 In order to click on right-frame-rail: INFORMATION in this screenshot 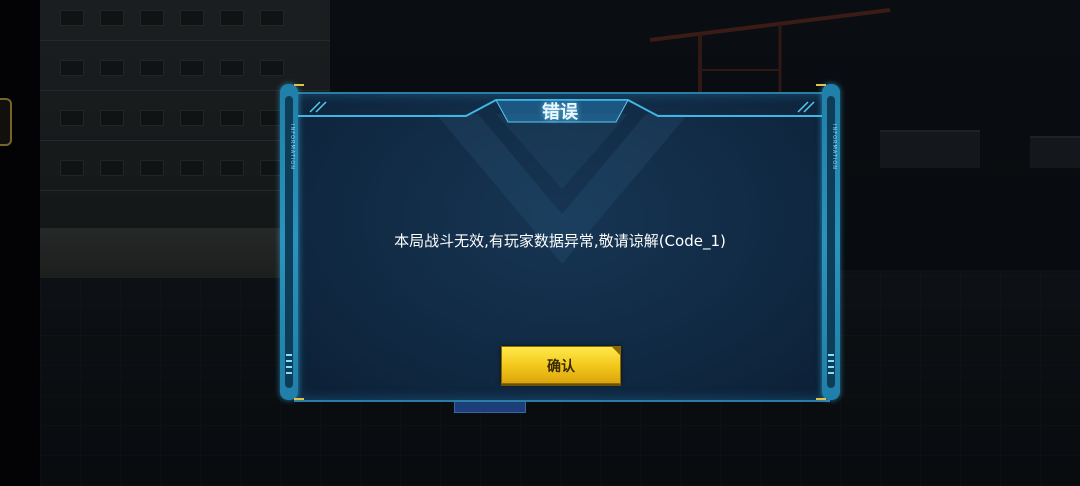, I will do `click(831, 242)`.